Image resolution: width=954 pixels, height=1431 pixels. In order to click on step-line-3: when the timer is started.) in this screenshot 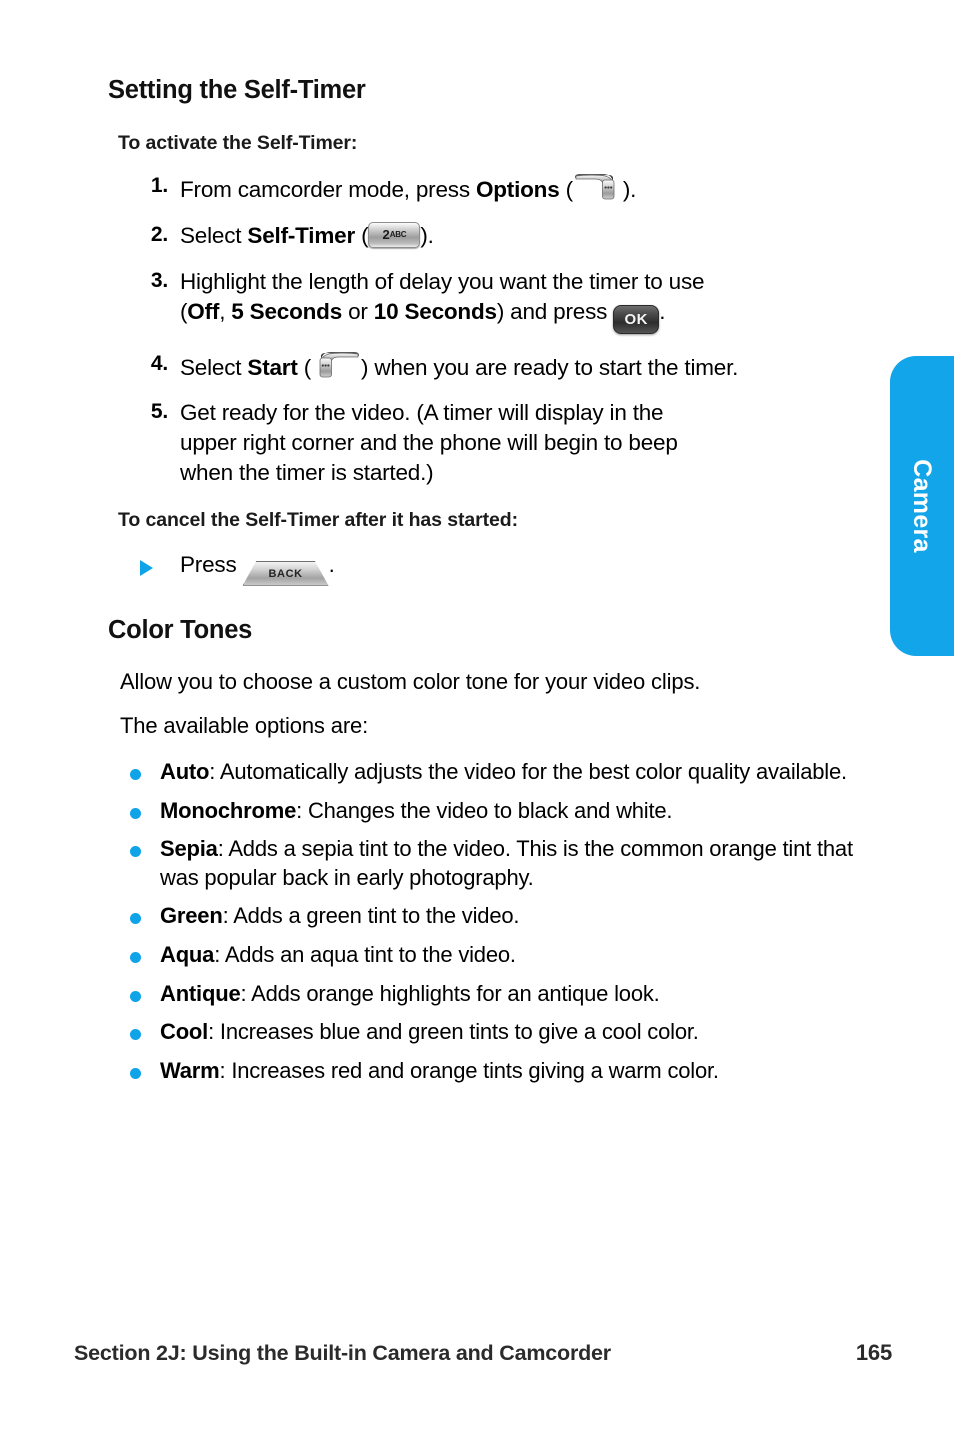, I will do `click(307, 472)`.